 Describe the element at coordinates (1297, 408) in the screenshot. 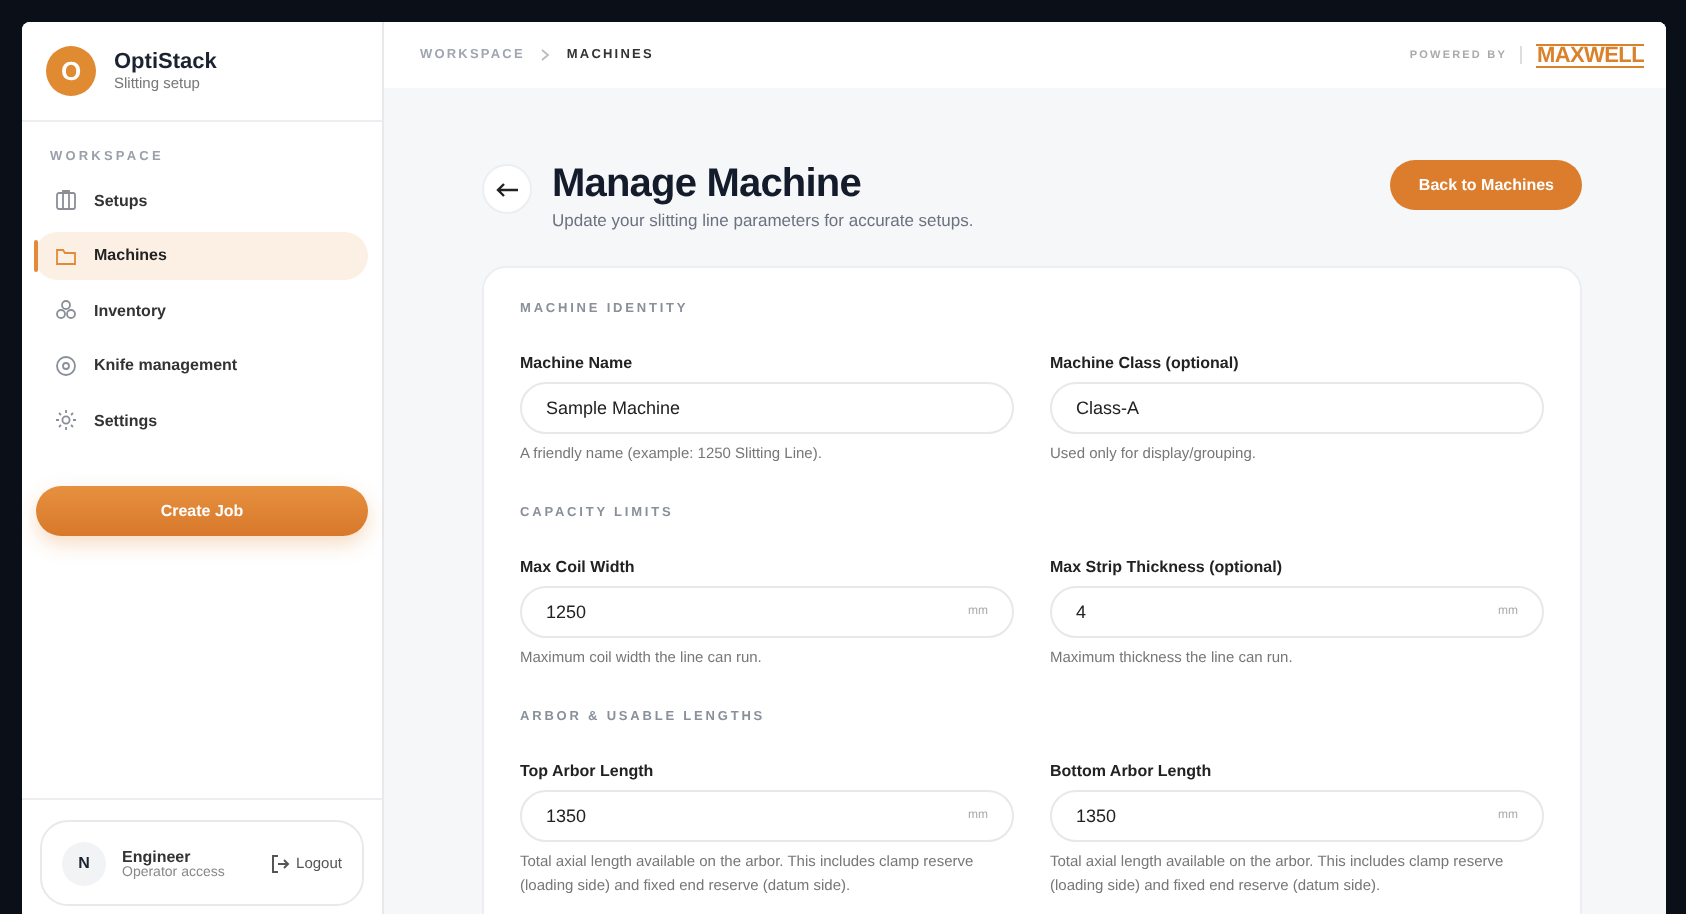

I see `input-field: Class-A` at that location.